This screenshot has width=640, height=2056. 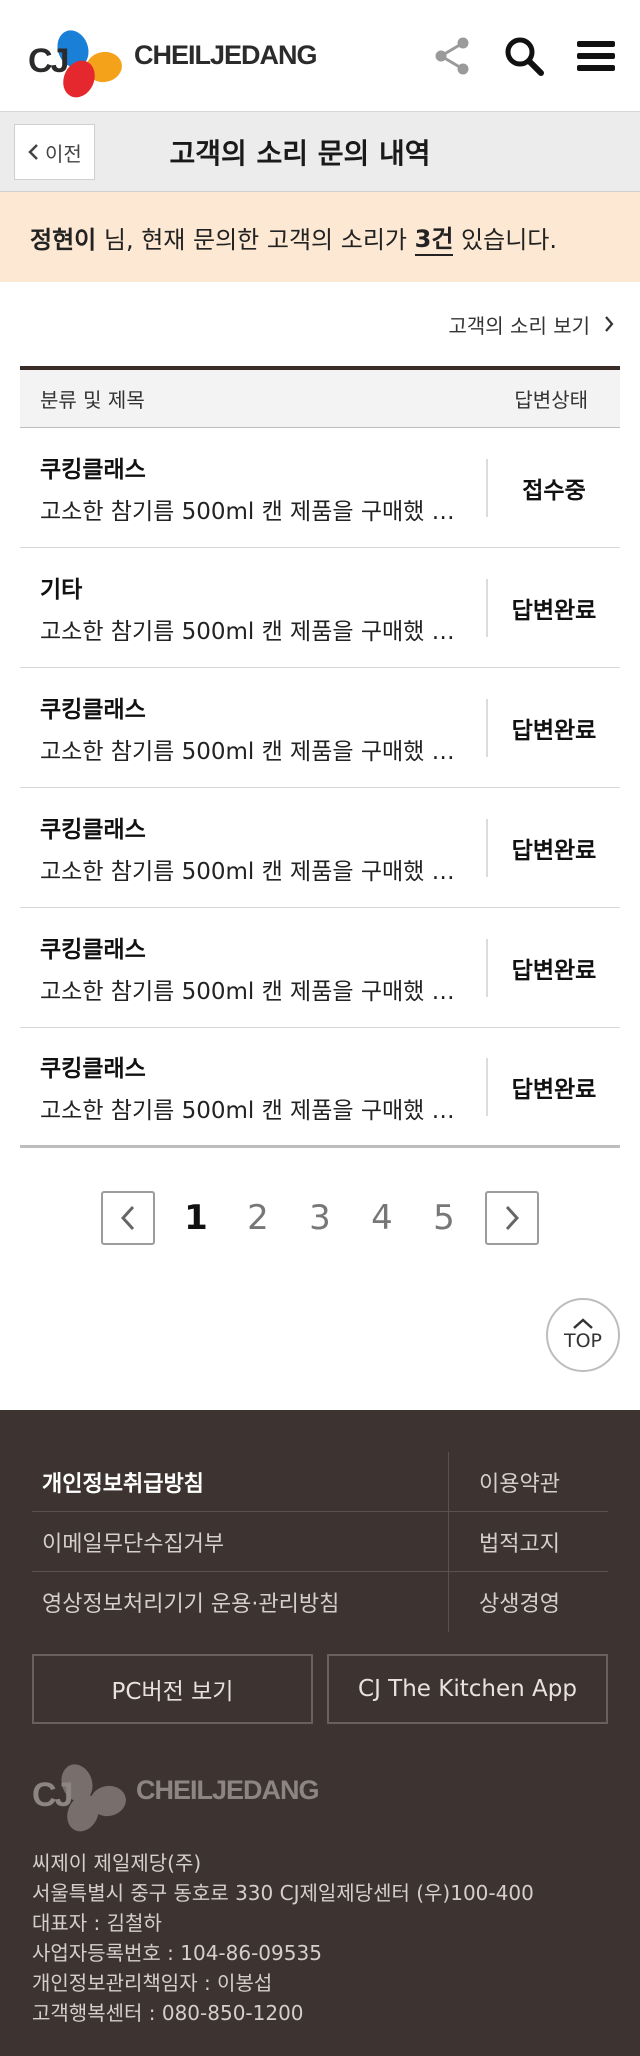 What do you see at coordinates (553, 487) in the screenshot?
I see `row-status: 접수중` at bounding box center [553, 487].